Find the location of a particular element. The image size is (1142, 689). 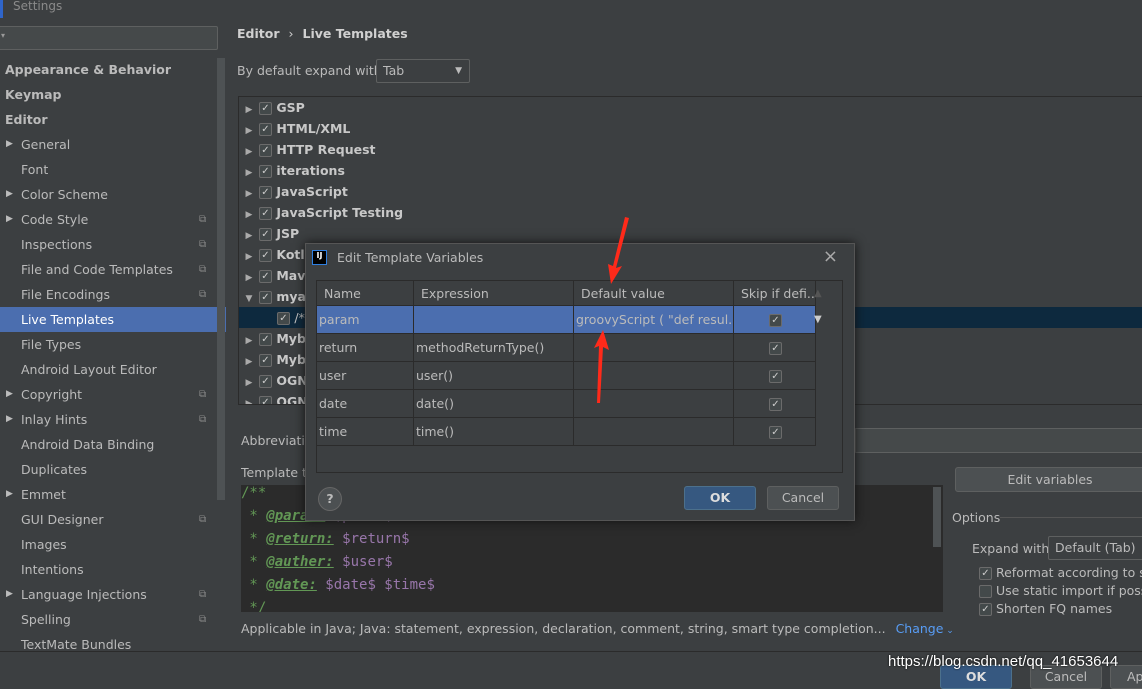

annotation-arrow-down is located at coordinates (618, 250).